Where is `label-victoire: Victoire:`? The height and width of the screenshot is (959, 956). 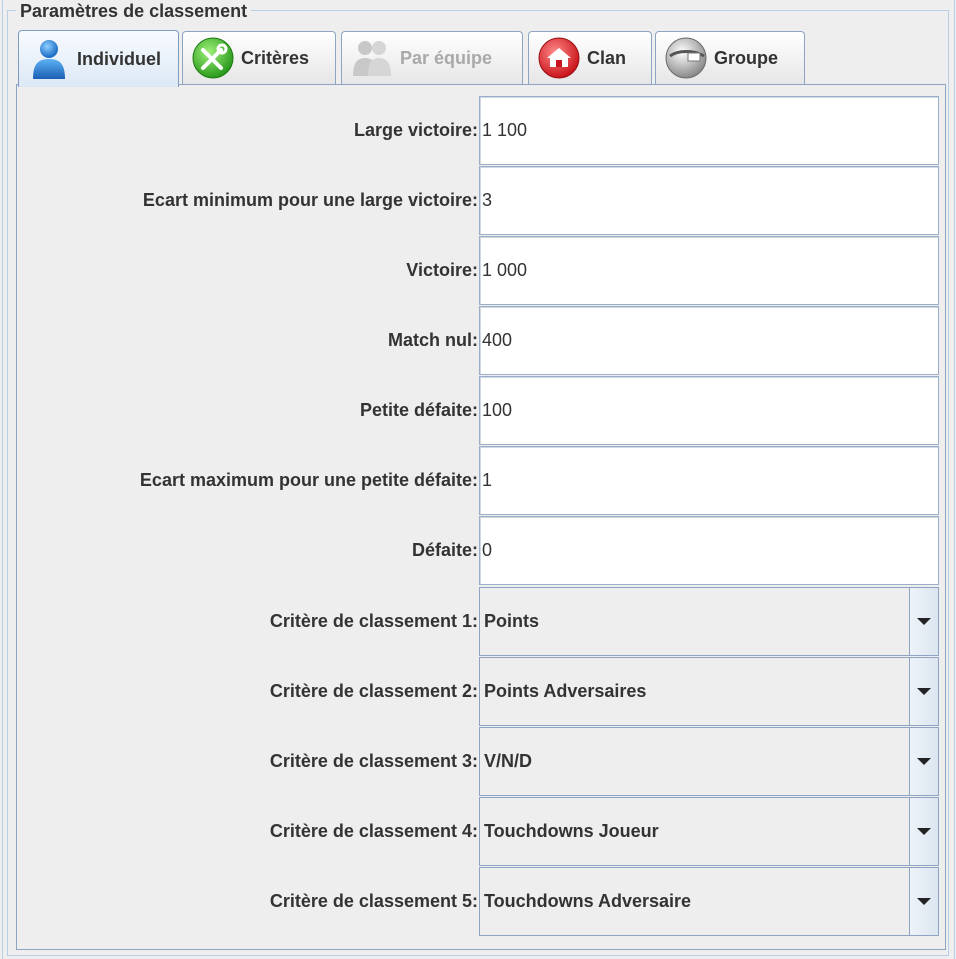
label-victoire: Victoire: is located at coordinates (442, 270).